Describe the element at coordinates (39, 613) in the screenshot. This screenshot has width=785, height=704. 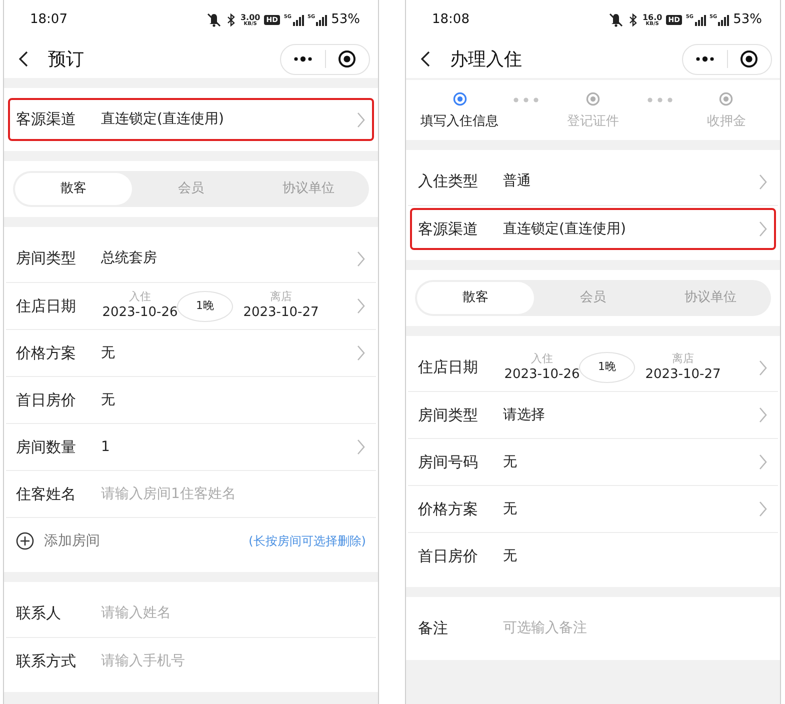
I see `field-label: 联系人` at that location.